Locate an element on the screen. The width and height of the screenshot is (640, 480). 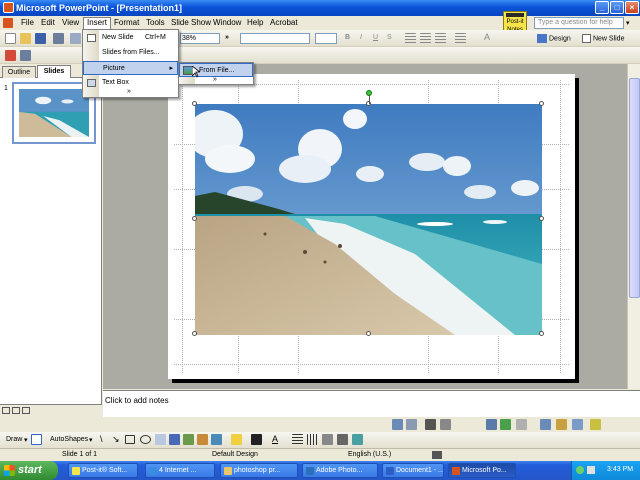
slide-sorter-icon is located at coordinates (16, 410).